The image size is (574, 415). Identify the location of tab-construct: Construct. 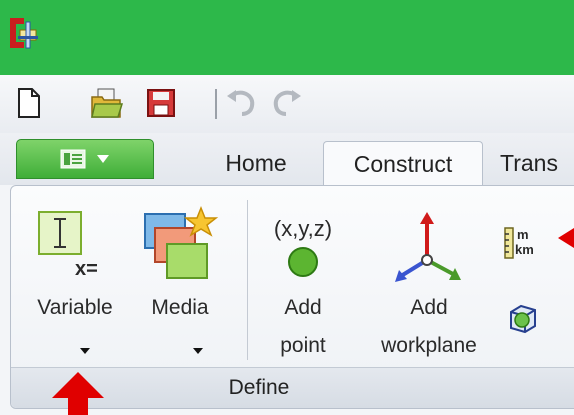
(403, 163).